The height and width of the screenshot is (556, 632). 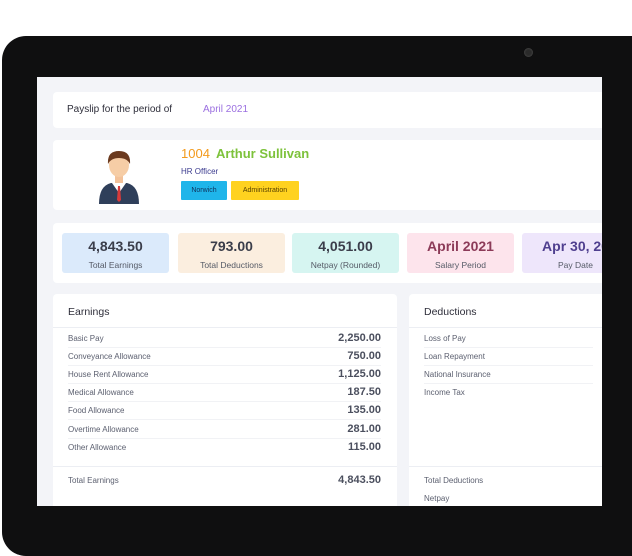 I want to click on deduction-name: National Insurance, so click(x=457, y=374).